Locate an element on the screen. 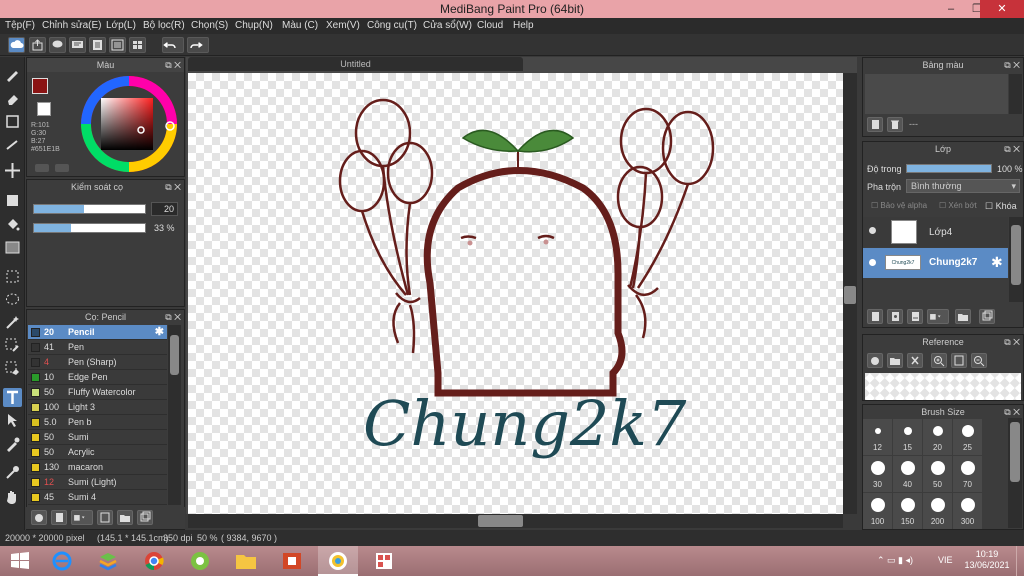  start-button is located at coordinates (20, 561).